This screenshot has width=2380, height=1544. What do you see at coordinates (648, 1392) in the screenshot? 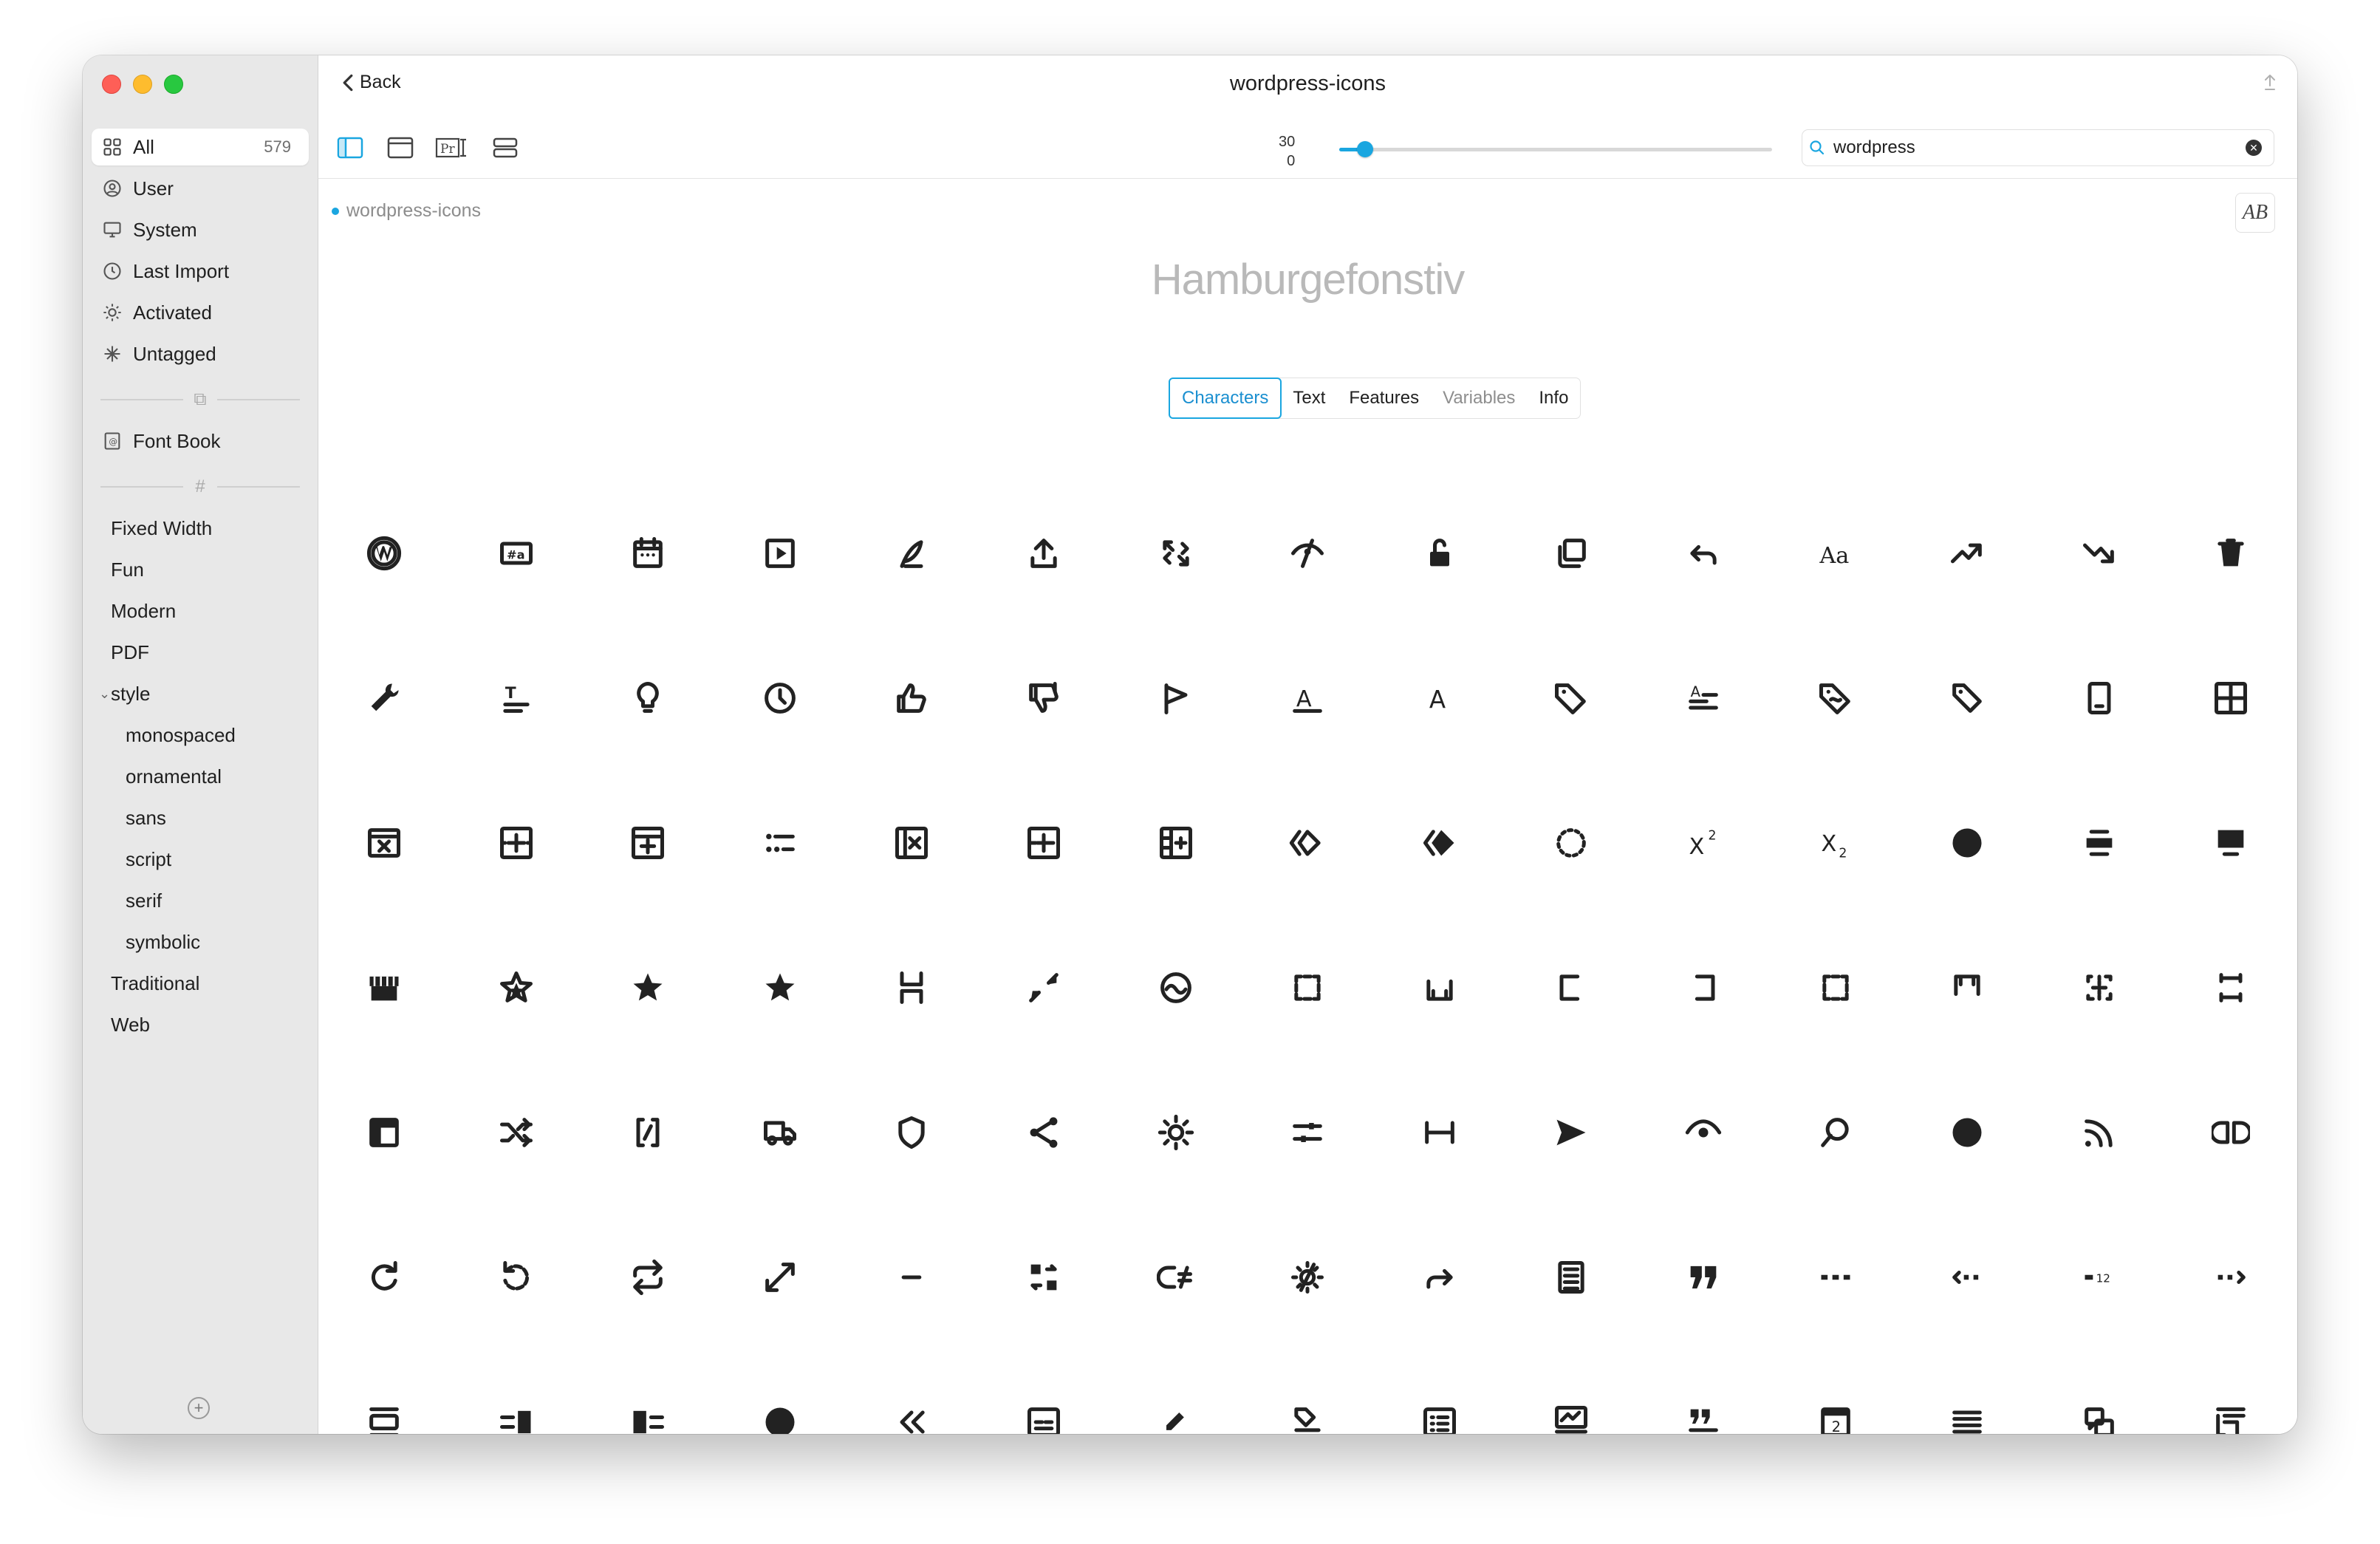
I see `align-left-icon` at bounding box center [648, 1392].